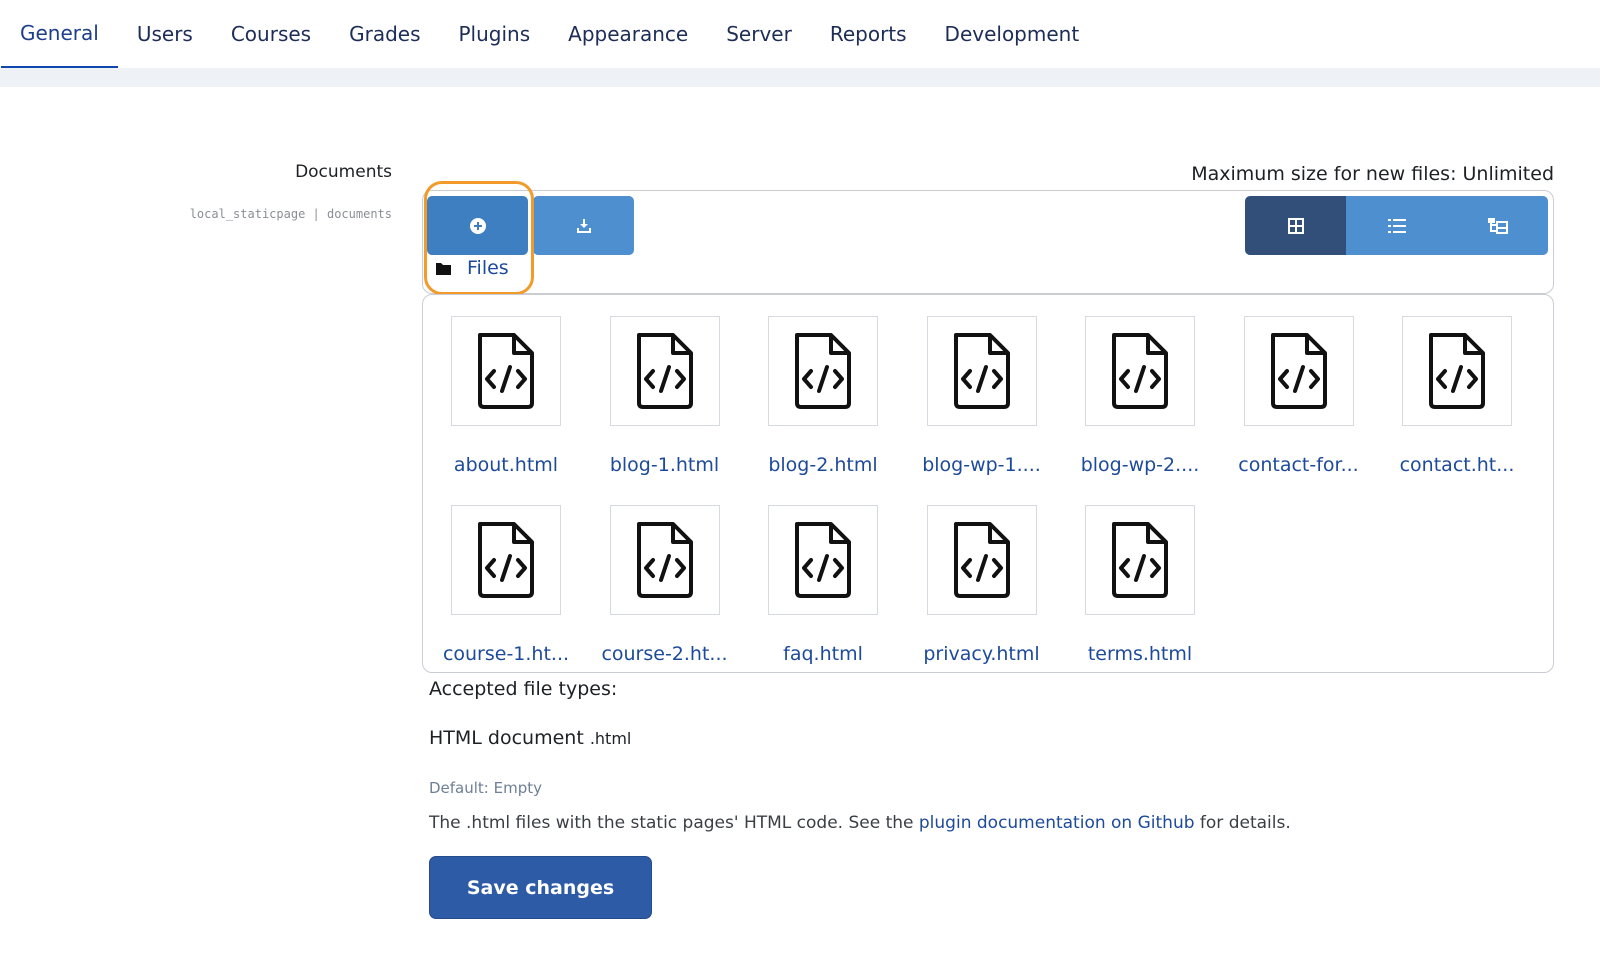 This screenshot has width=1600, height=975. What do you see at coordinates (1057, 823) in the screenshot?
I see `plugin-documentation-link: plugin documentation on Github` at bounding box center [1057, 823].